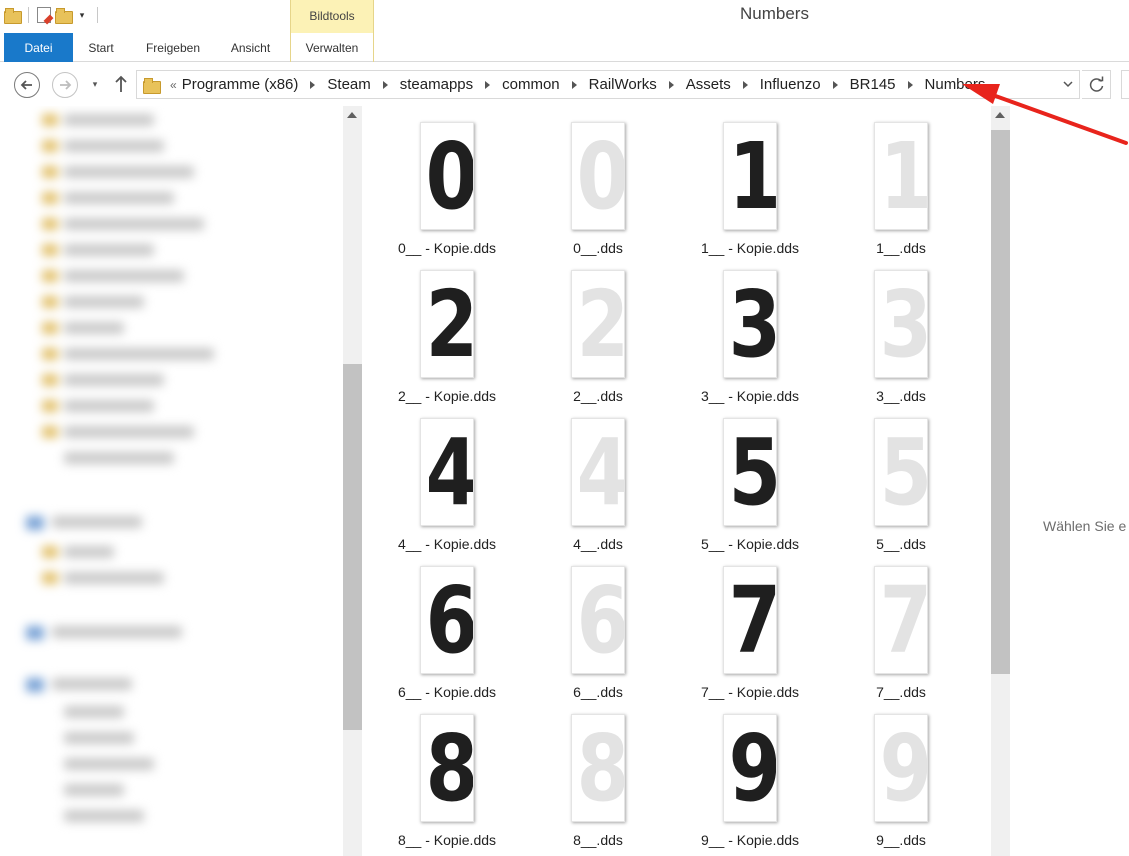  What do you see at coordinates (250, 47) in the screenshot?
I see `tab-ansicht: Ansicht` at bounding box center [250, 47].